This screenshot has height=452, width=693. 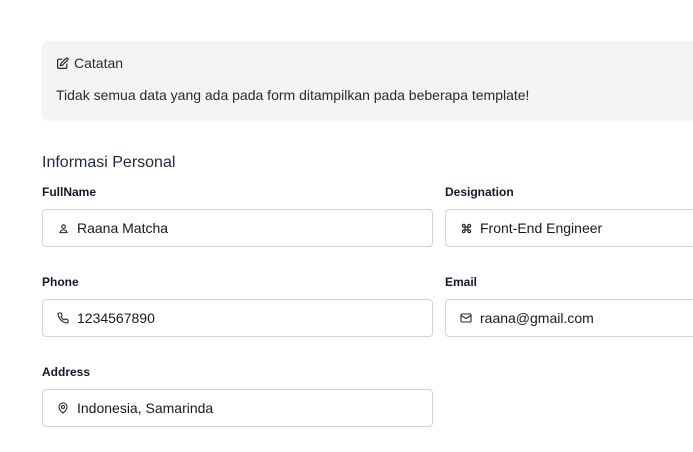 I want to click on email-field: raana@gmail.com, so click(x=569, y=318).